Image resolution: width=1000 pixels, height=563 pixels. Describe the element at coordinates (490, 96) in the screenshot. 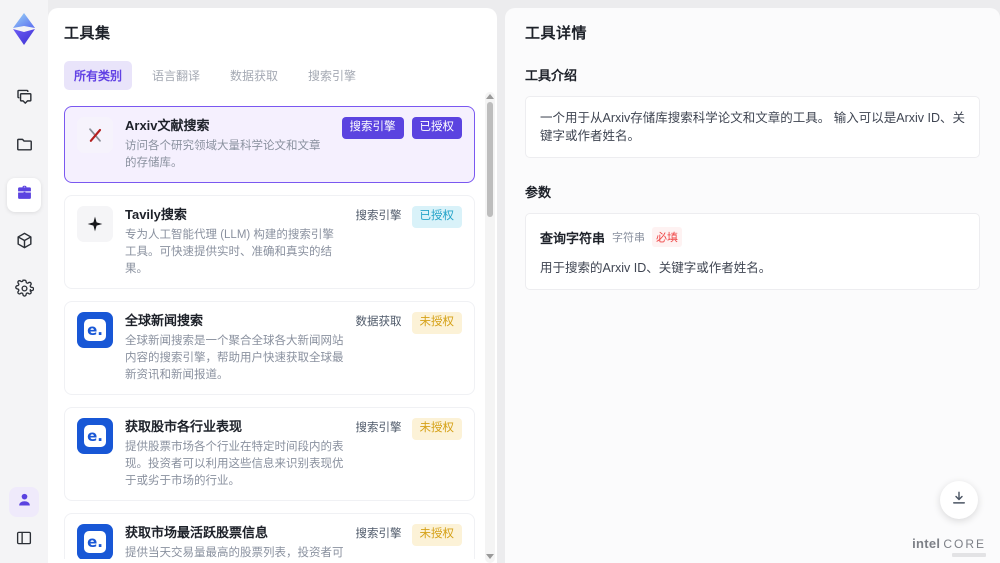

I see `scrollbar-up-arrow` at that location.